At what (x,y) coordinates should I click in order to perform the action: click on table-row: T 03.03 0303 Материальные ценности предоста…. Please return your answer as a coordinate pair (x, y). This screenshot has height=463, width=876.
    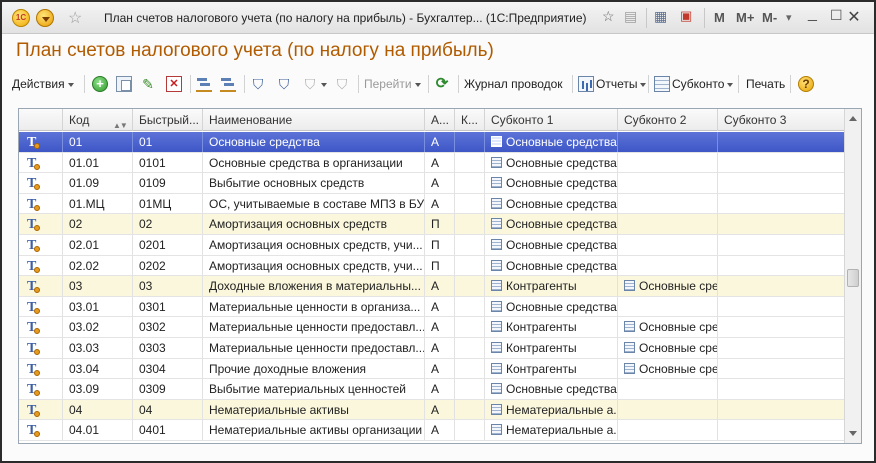
    Looking at the image, I should click on (432, 348).